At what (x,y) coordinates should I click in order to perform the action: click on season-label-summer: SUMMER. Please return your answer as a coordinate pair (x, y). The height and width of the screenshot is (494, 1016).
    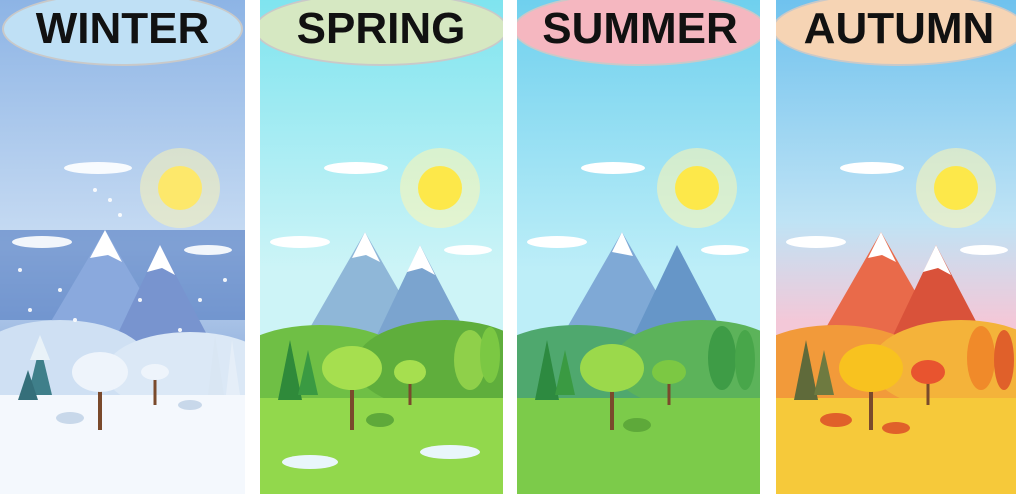
    Looking at the image, I should click on (638, 33).